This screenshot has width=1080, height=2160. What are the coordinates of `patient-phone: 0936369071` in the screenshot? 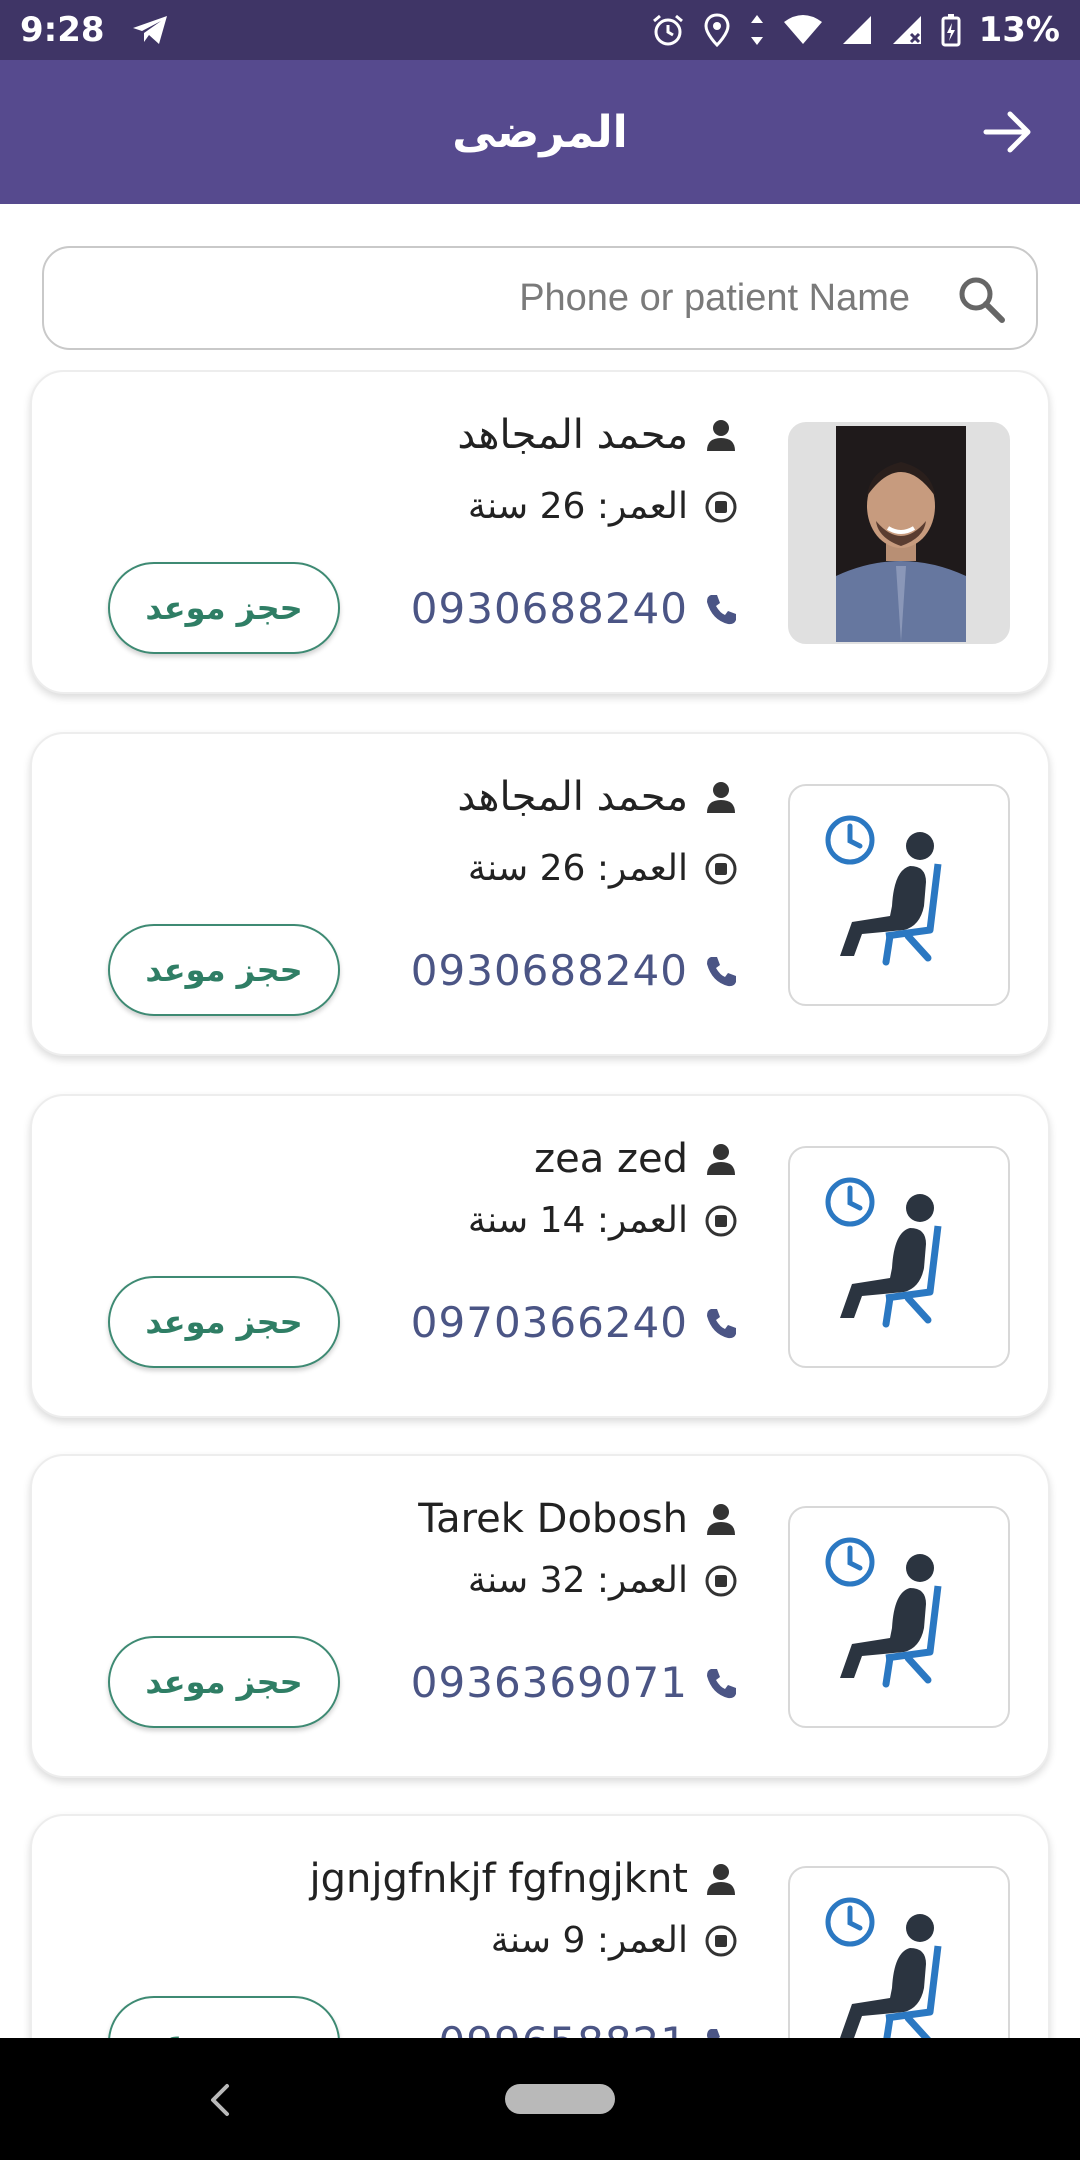 It's located at (549, 1682).